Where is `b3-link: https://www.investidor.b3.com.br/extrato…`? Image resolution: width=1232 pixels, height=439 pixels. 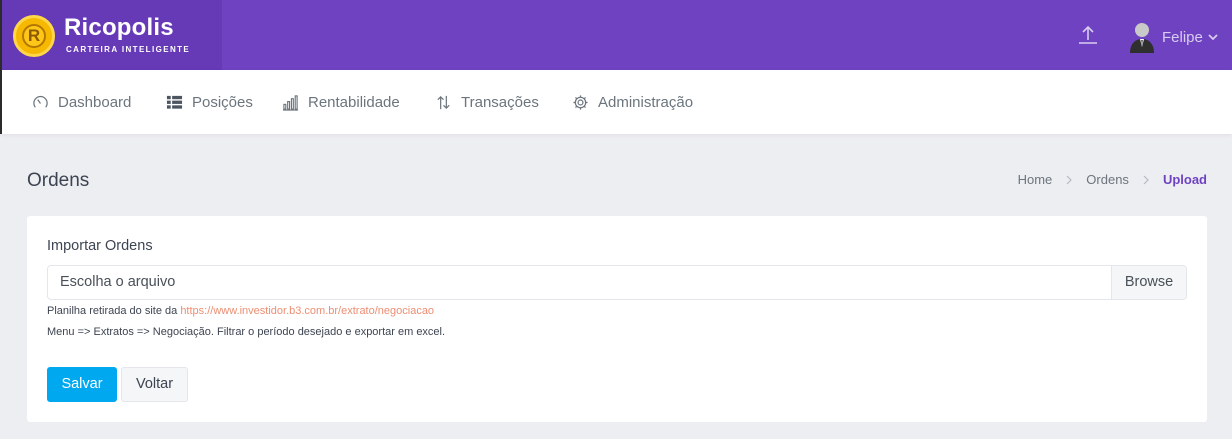 b3-link: https://www.investidor.b3.com.br/extrato… is located at coordinates (307, 311).